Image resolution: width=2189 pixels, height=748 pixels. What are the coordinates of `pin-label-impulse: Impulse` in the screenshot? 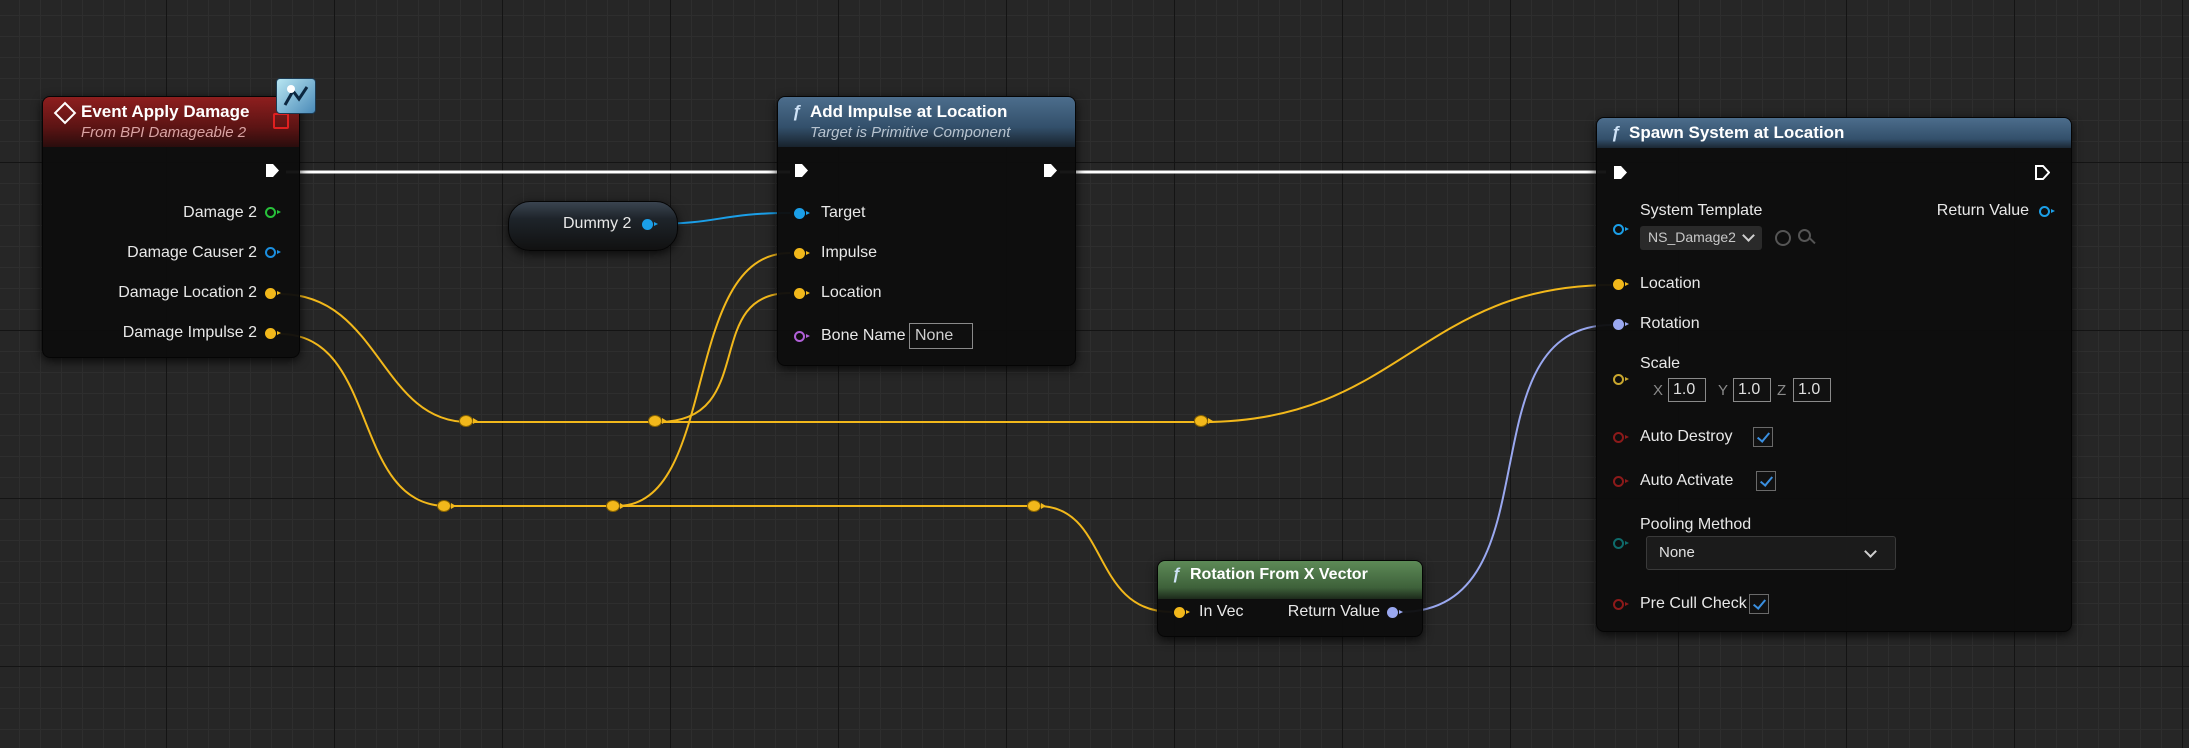 It's located at (849, 252).